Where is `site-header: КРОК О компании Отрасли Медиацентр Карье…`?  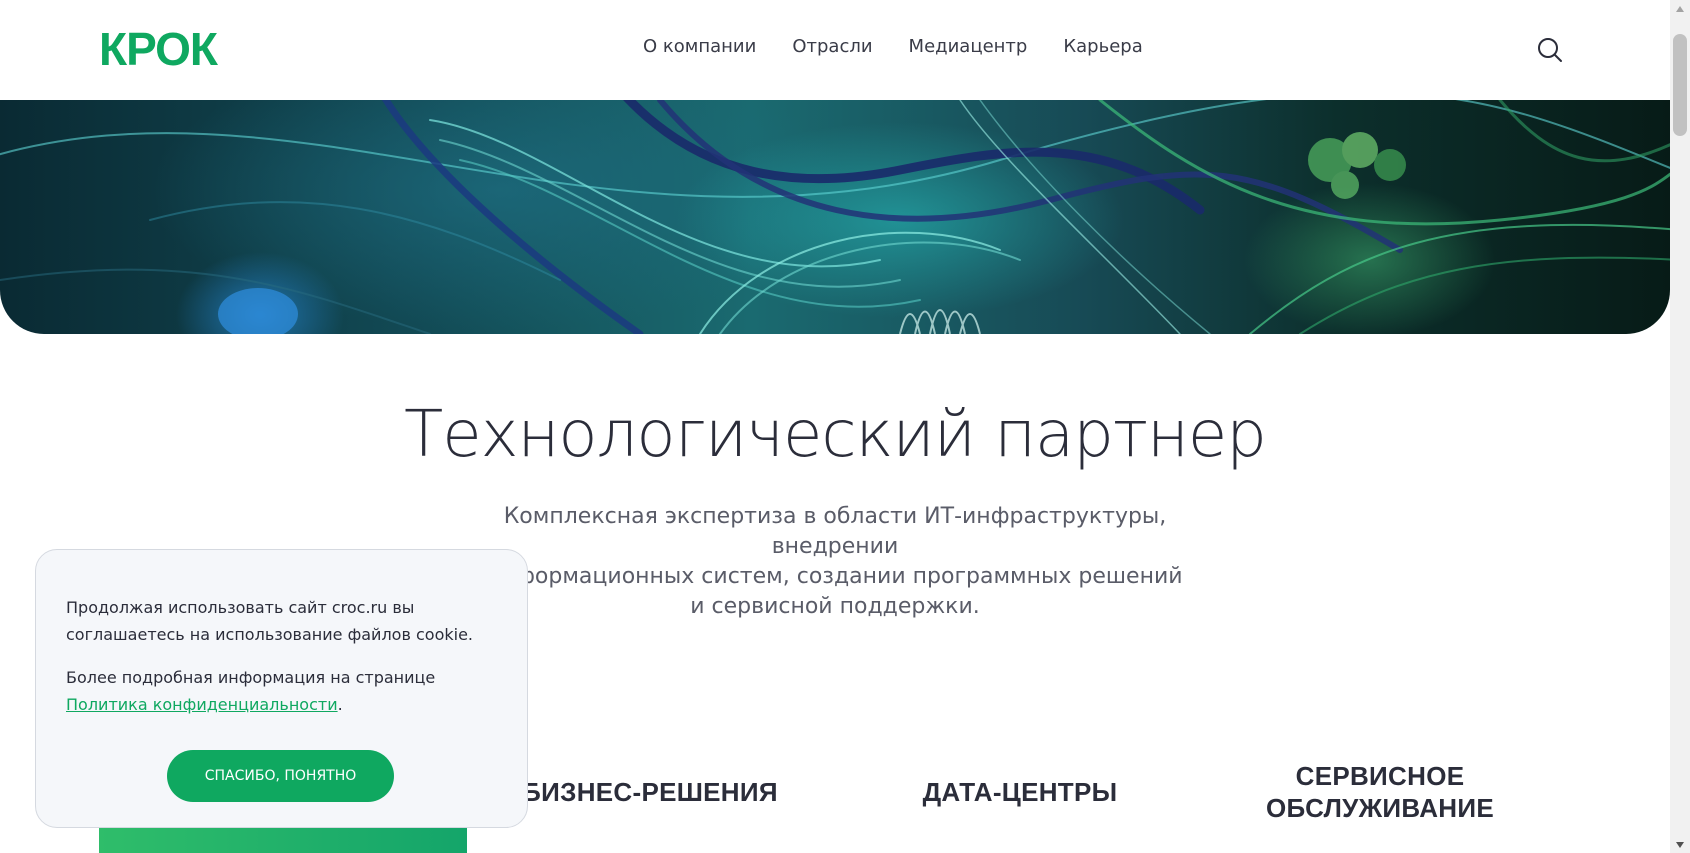 site-header: КРОК О компании Отрасли Медиацентр Карье… is located at coordinates (835, 50).